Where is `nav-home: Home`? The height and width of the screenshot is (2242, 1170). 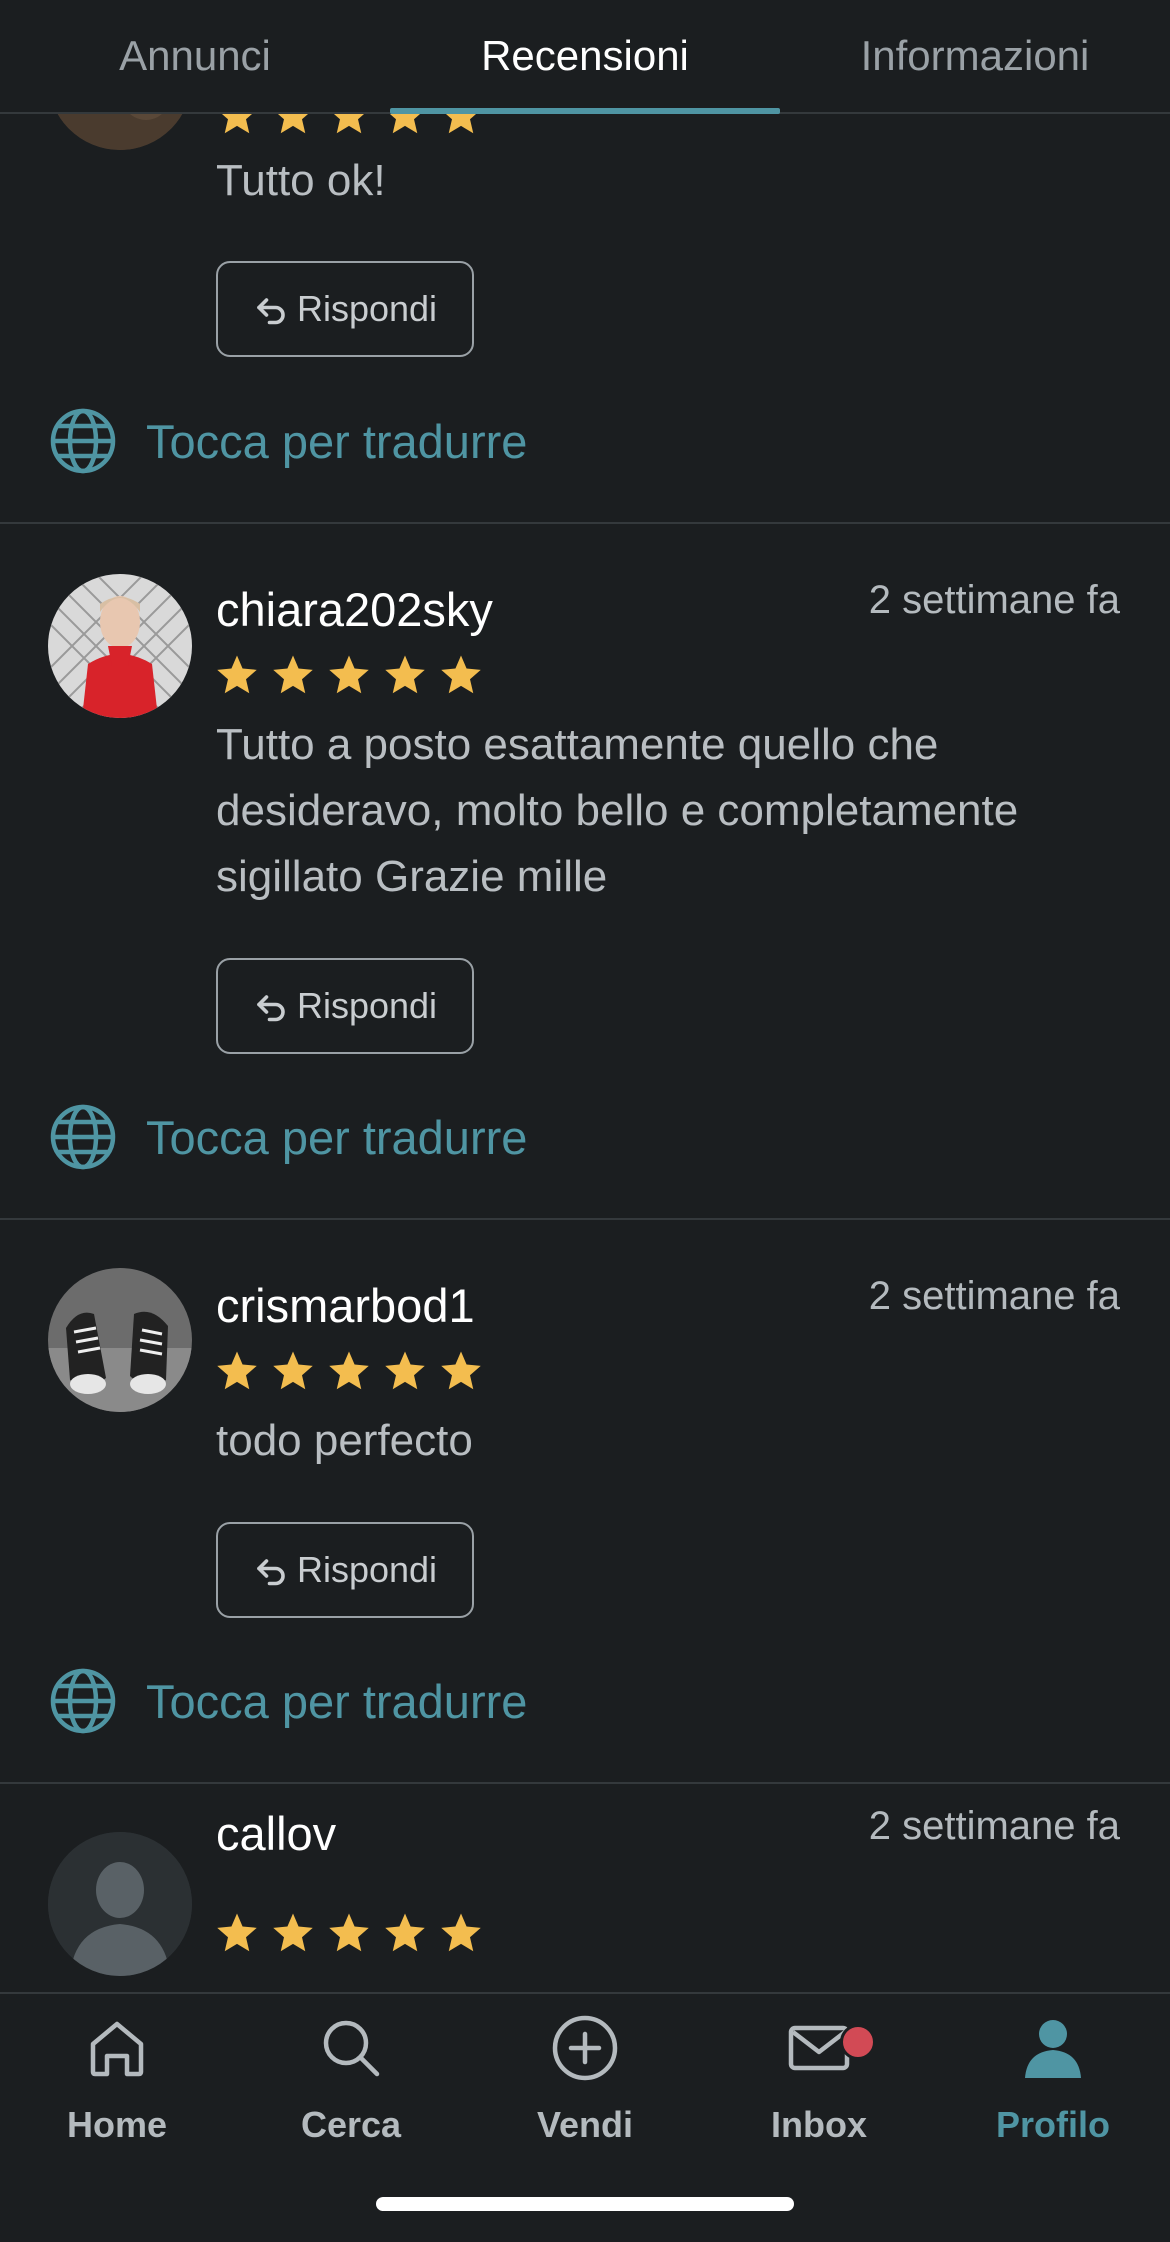
nav-home: Home is located at coordinates (117, 2079).